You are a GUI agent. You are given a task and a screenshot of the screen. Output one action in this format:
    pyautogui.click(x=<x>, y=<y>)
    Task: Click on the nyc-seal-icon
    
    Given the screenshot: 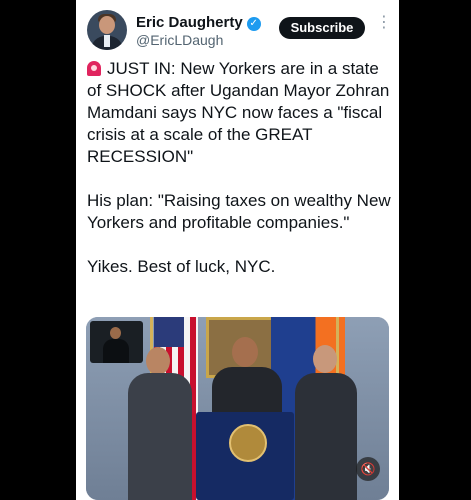 What is the action you would take?
    pyautogui.click(x=248, y=443)
    